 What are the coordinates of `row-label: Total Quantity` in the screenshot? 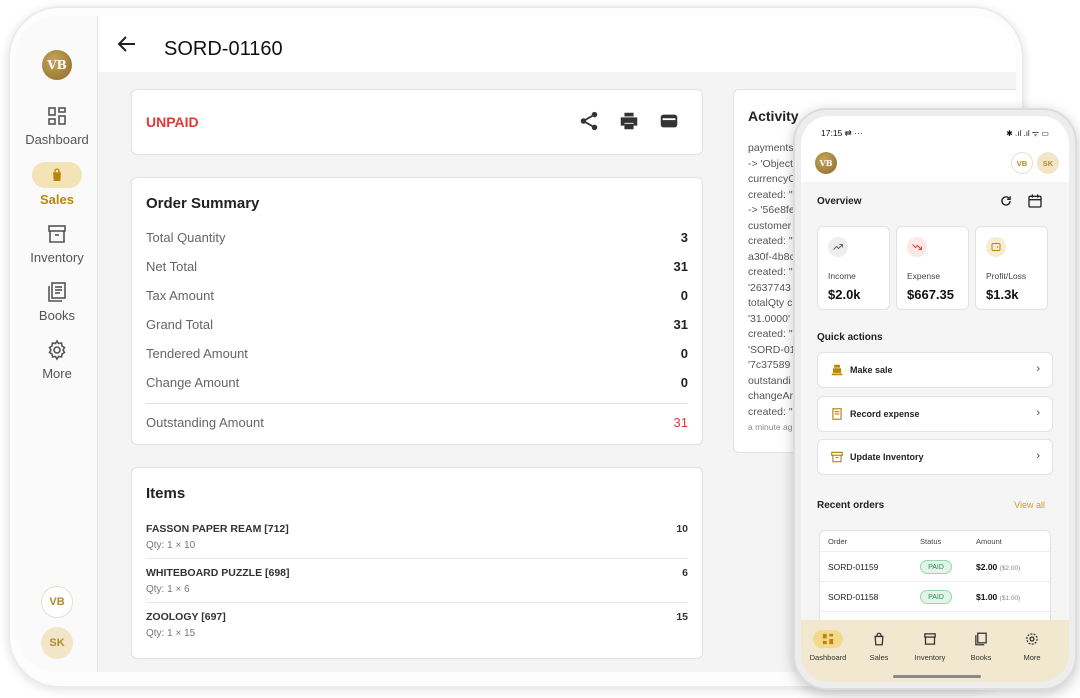 It's located at (186, 237).